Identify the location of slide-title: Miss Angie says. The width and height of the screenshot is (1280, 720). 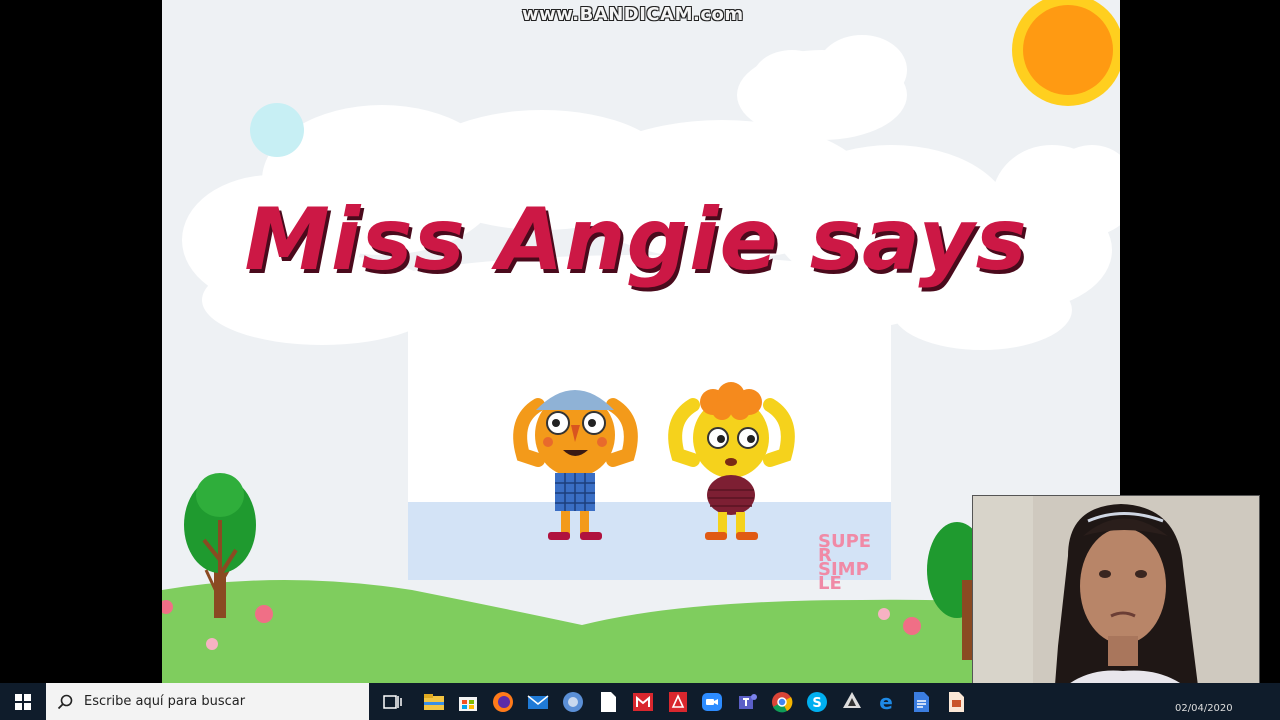
(636, 240).